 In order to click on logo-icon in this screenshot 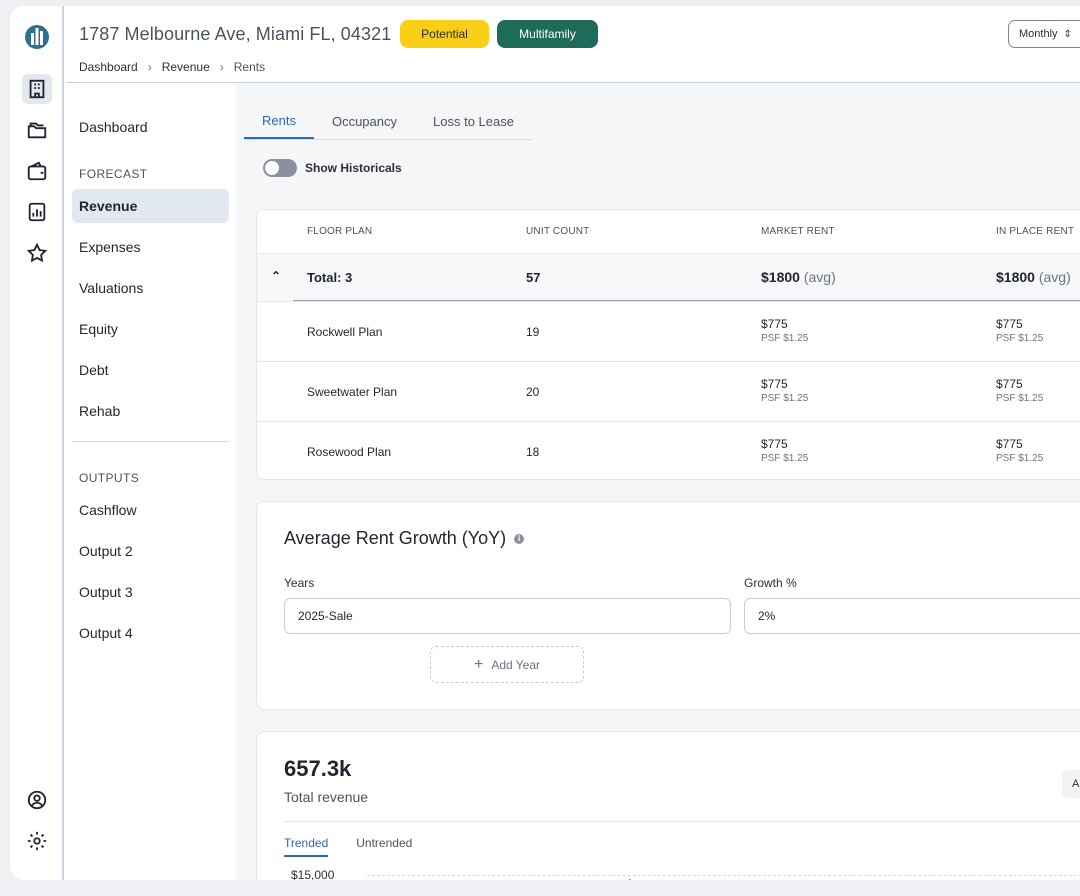, I will do `click(37, 37)`.